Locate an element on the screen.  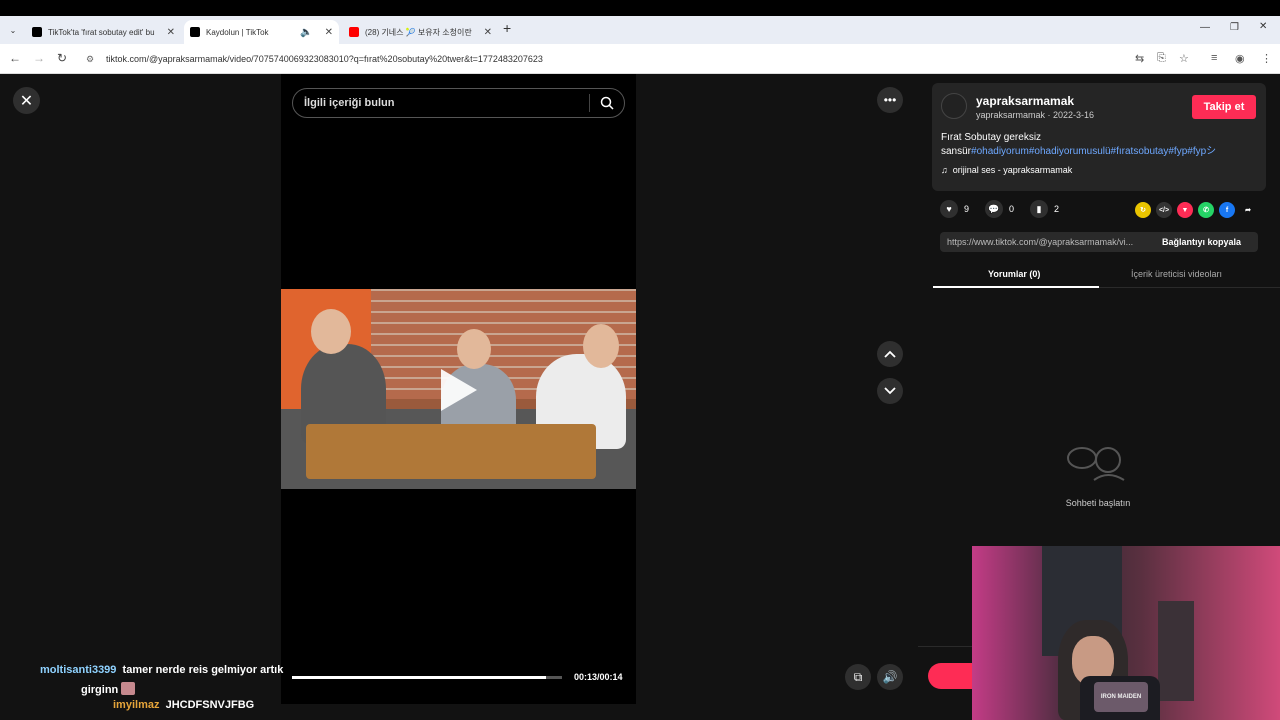
music-title: orijinal ses - yapraksarmamak is located at coordinates (1012, 170).